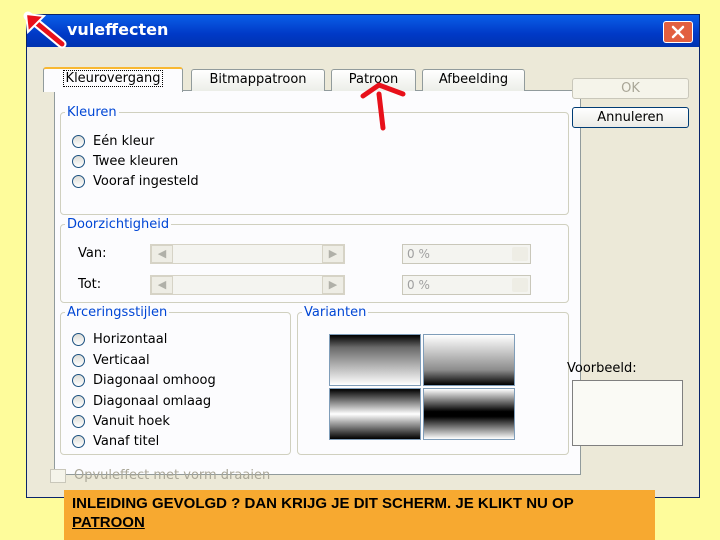 Image resolution: width=720 pixels, height=540 pixels. I want to click on cancel-button: Annuleren, so click(630, 117).